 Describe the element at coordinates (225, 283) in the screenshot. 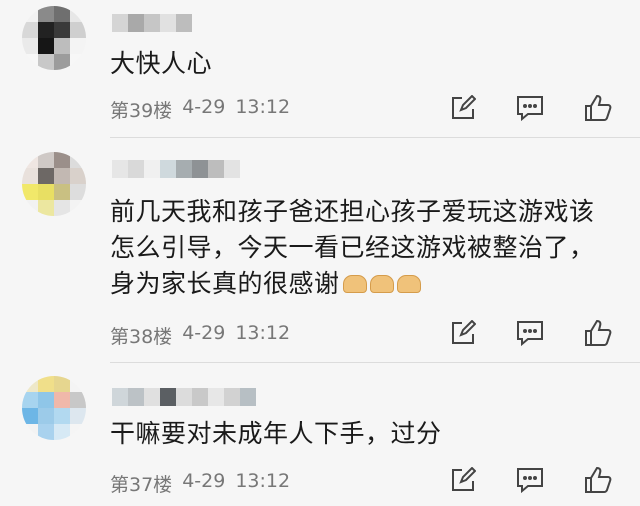

I see `comment-line: 身为家长真的很感谢` at that location.